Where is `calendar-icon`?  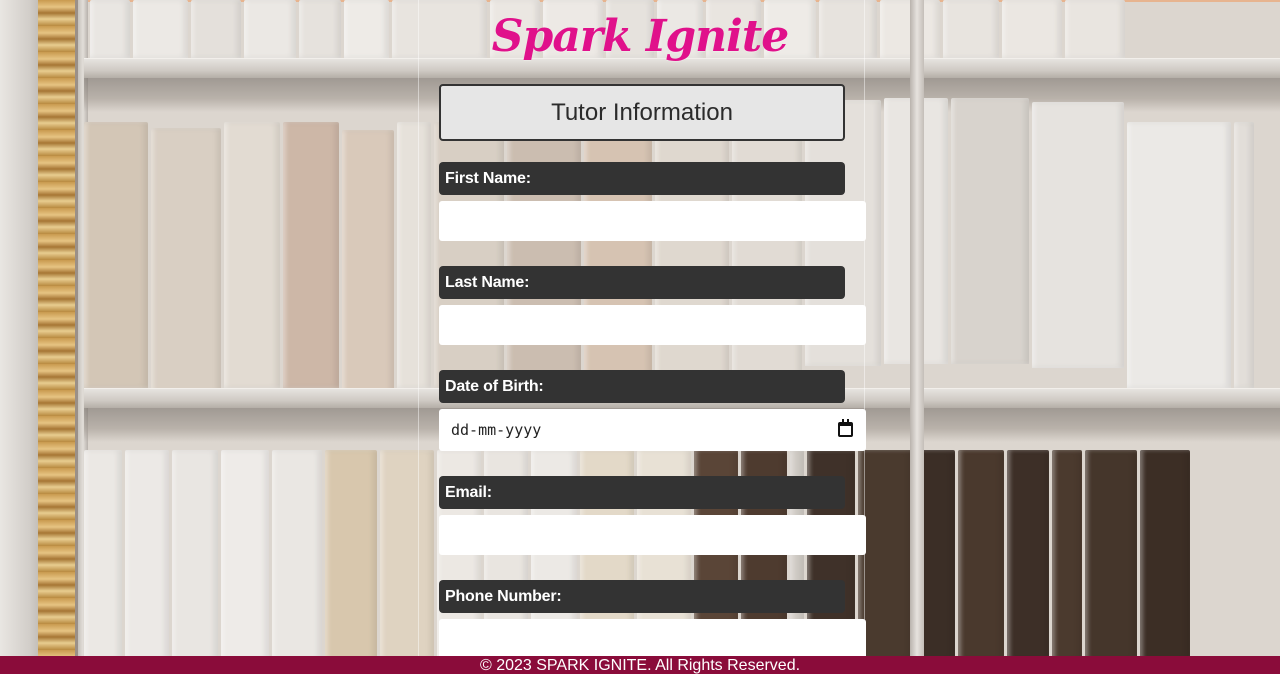 calendar-icon is located at coordinates (845, 428).